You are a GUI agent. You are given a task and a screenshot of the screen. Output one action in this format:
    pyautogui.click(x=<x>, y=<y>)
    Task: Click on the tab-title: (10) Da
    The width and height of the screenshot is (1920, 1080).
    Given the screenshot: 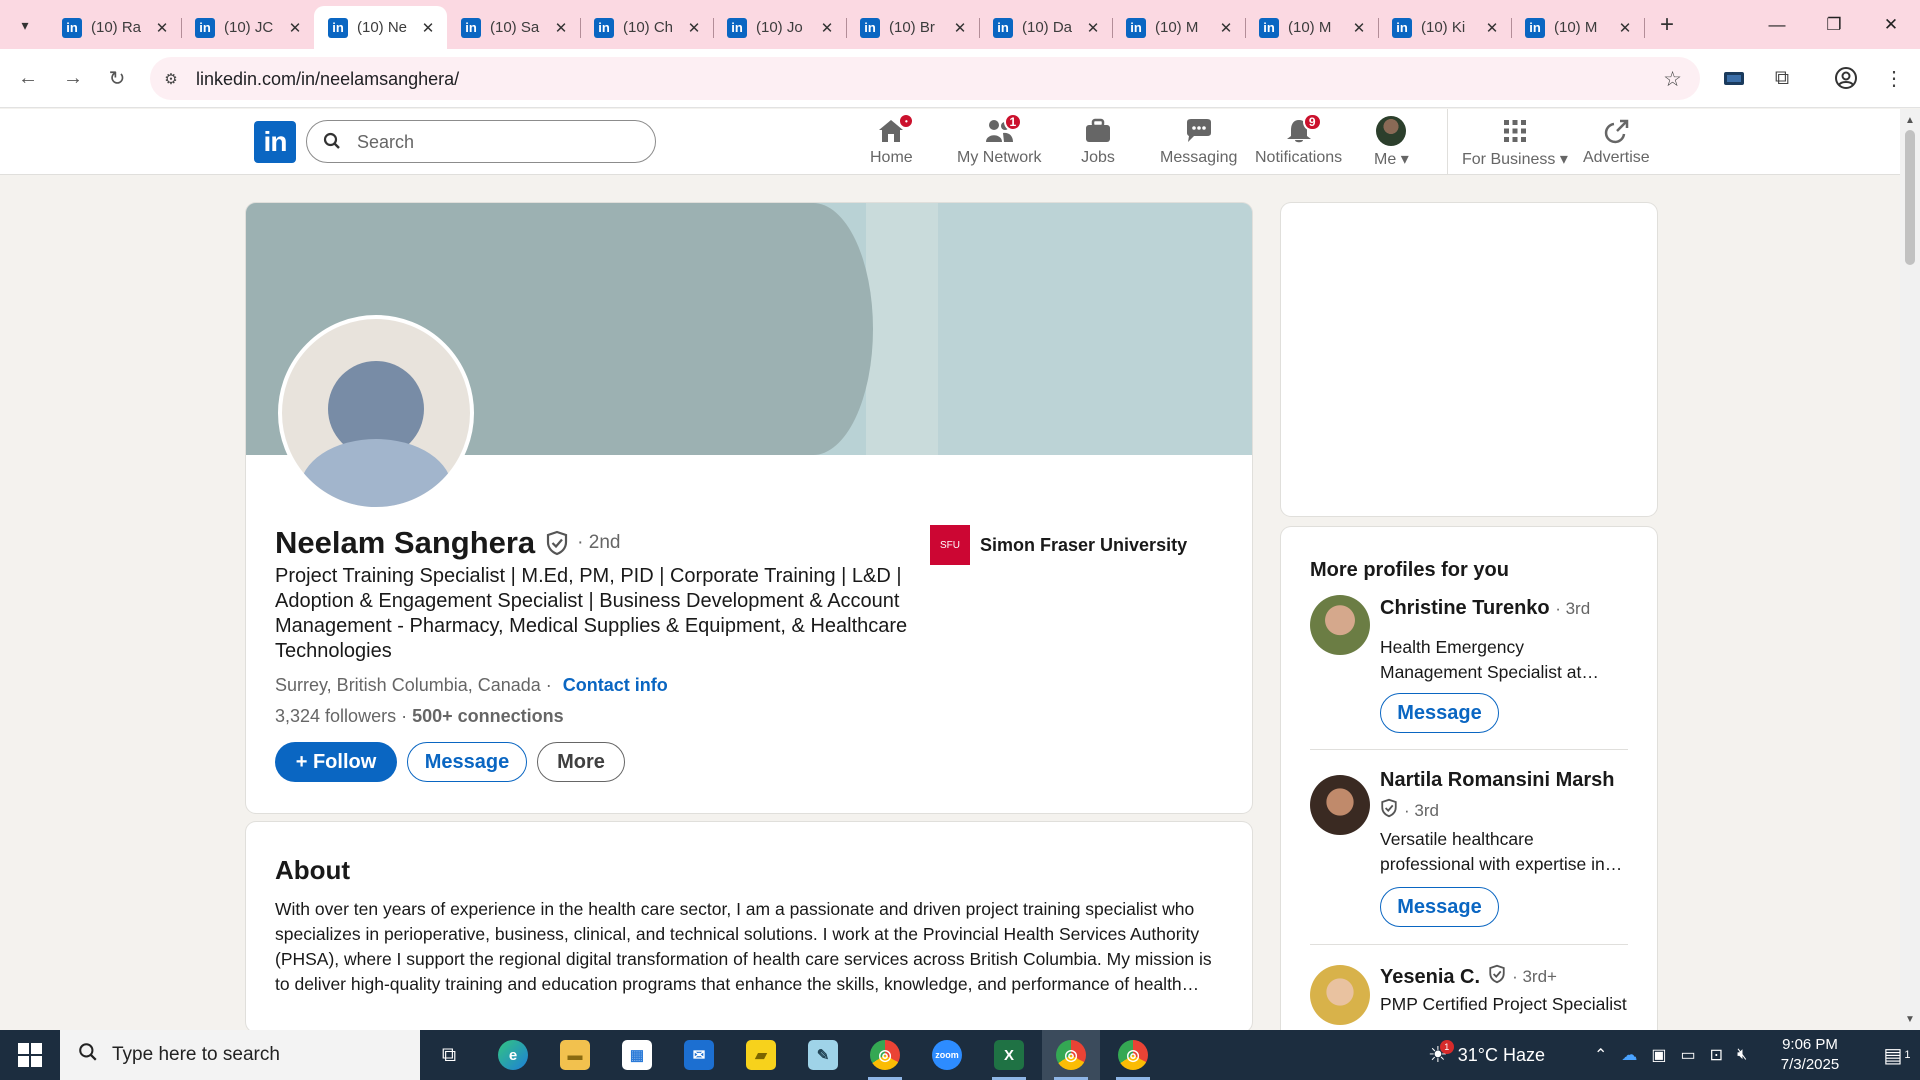 What is the action you would take?
    pyautogui.click(x=1047, y=27)
    